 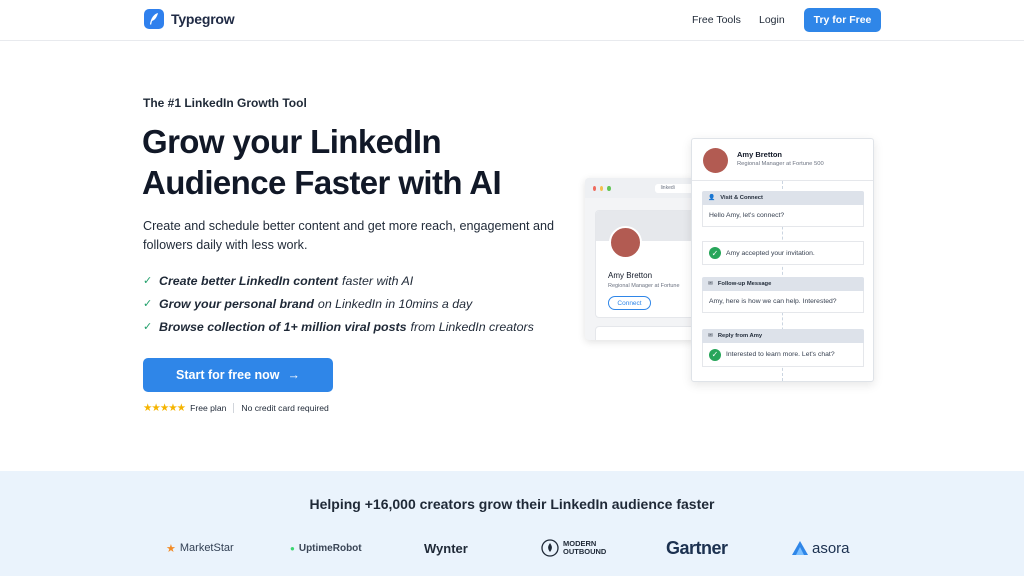 I want to click on wynter-logo: Wynter, so click(x=446, y=548).